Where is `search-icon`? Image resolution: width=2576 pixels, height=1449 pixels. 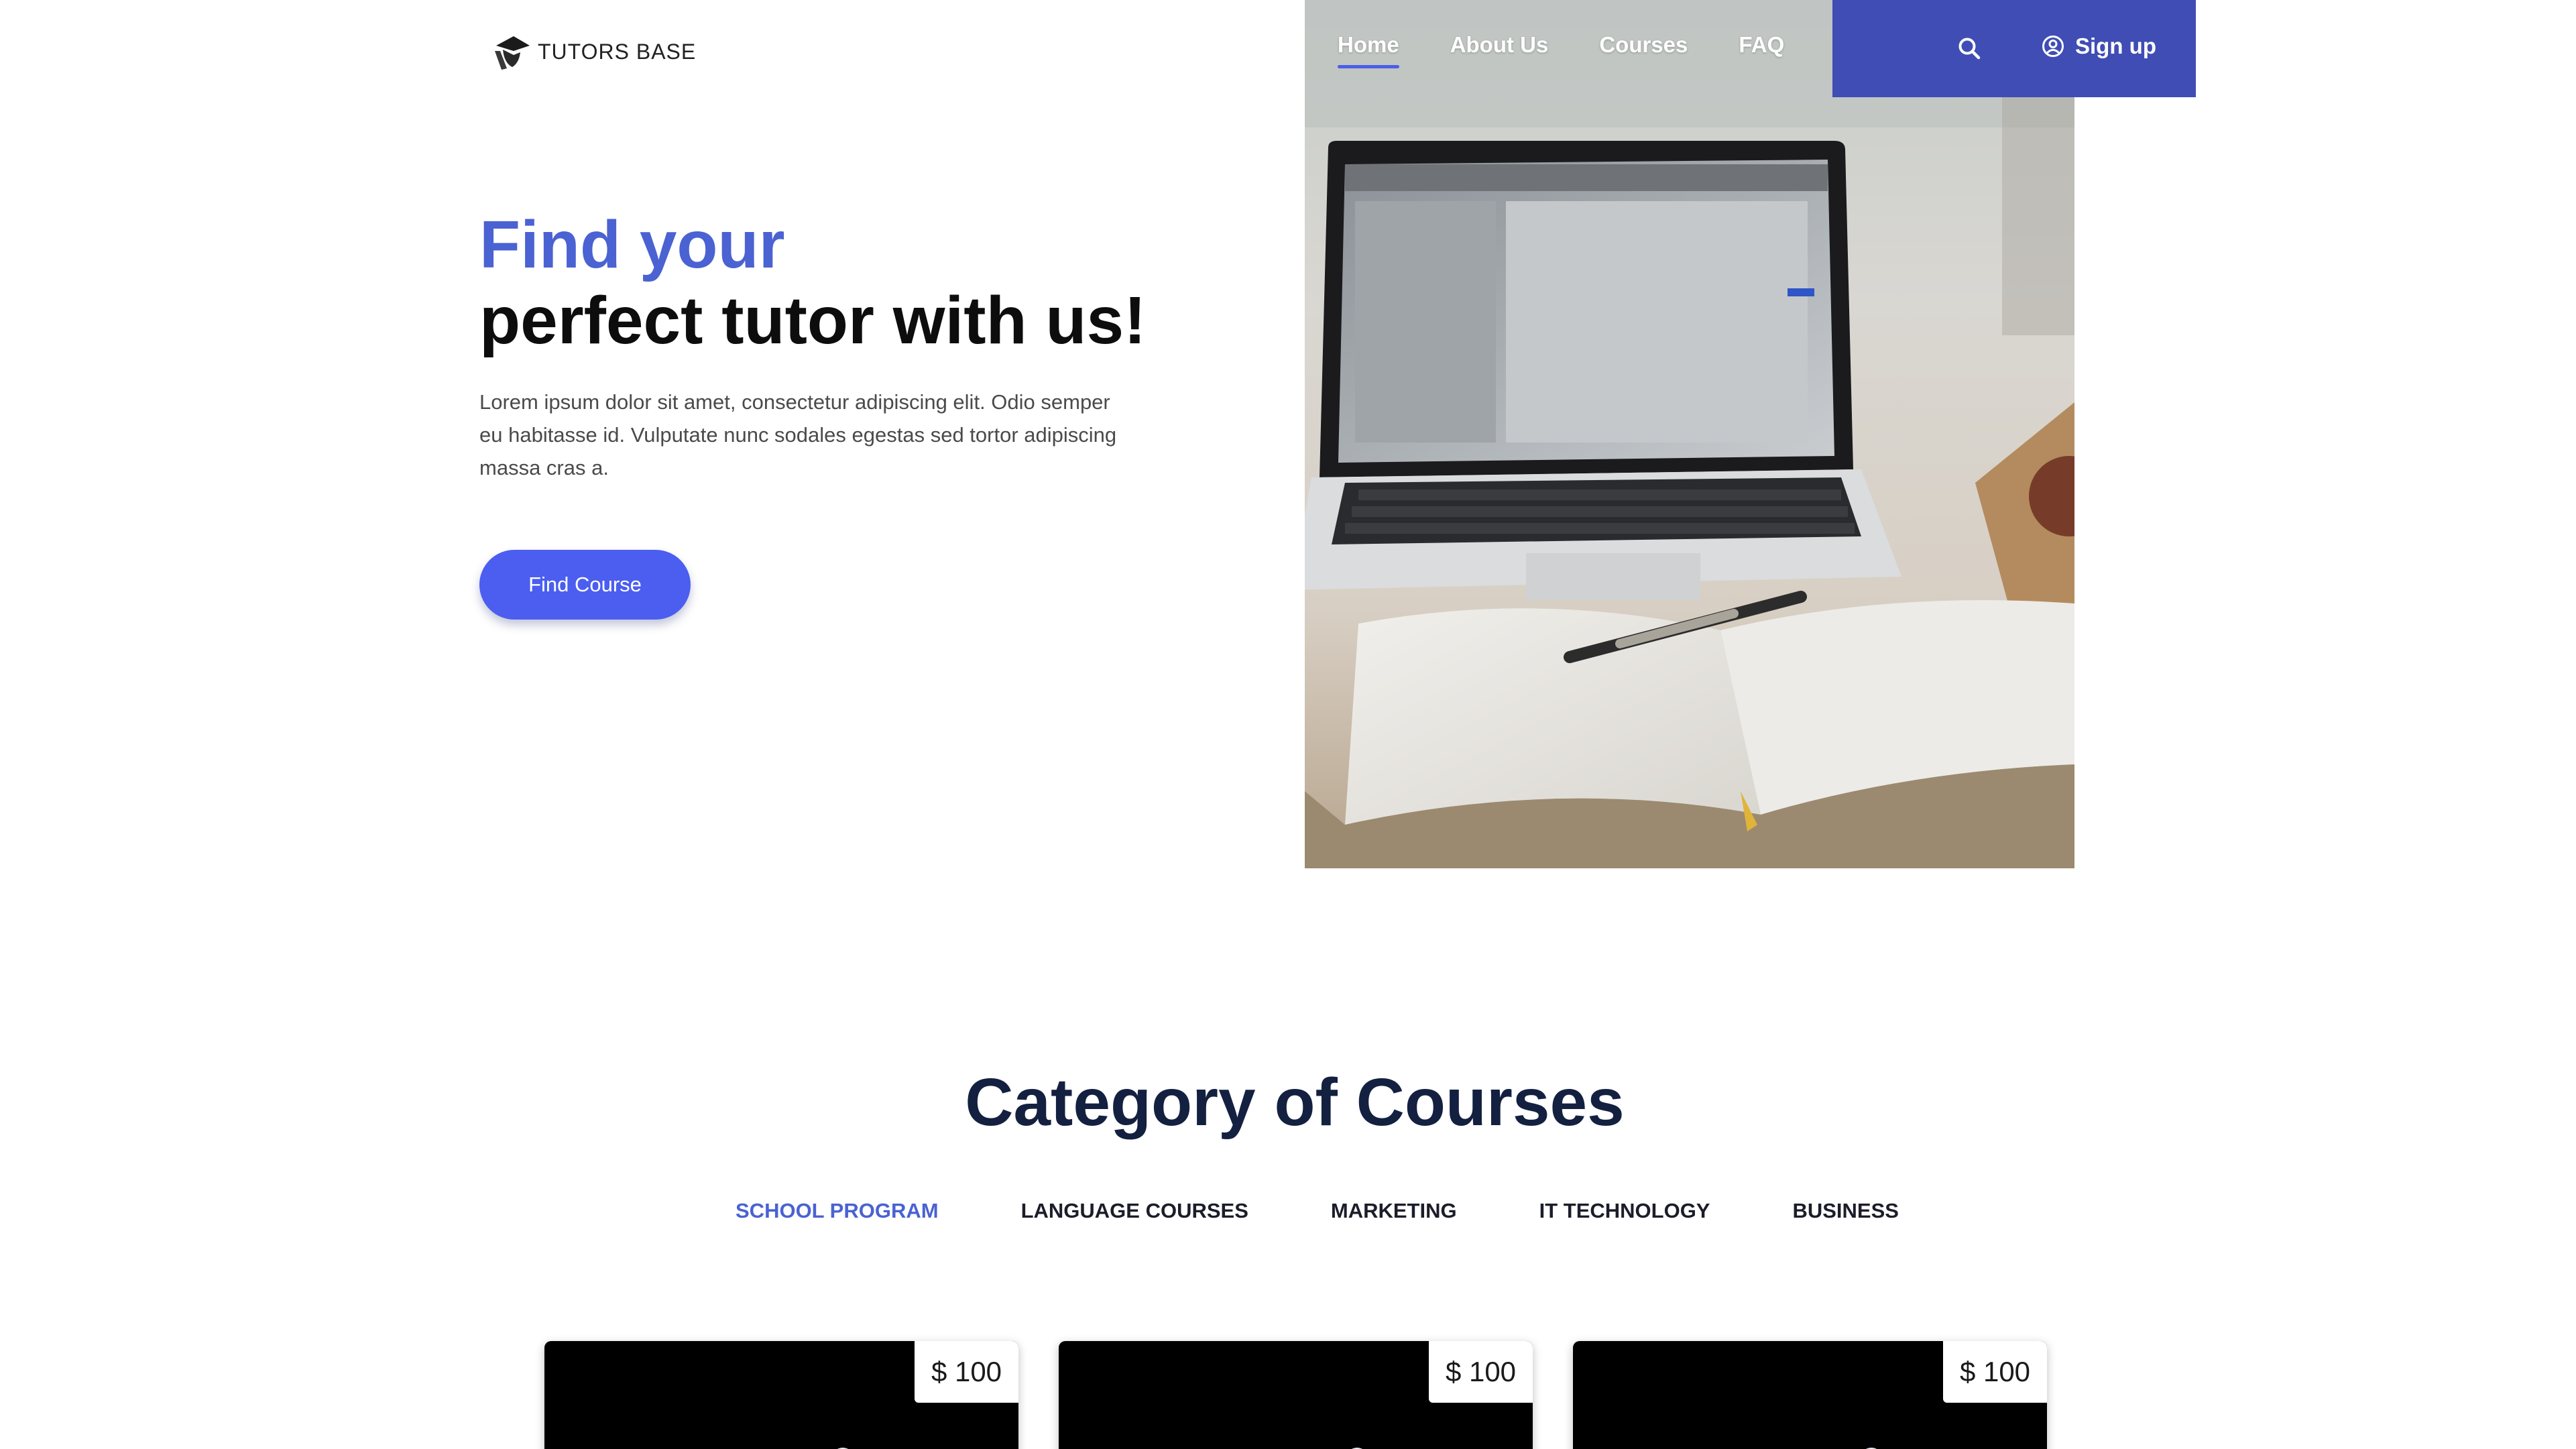 search-icon is located at coordinates (1969, 48).